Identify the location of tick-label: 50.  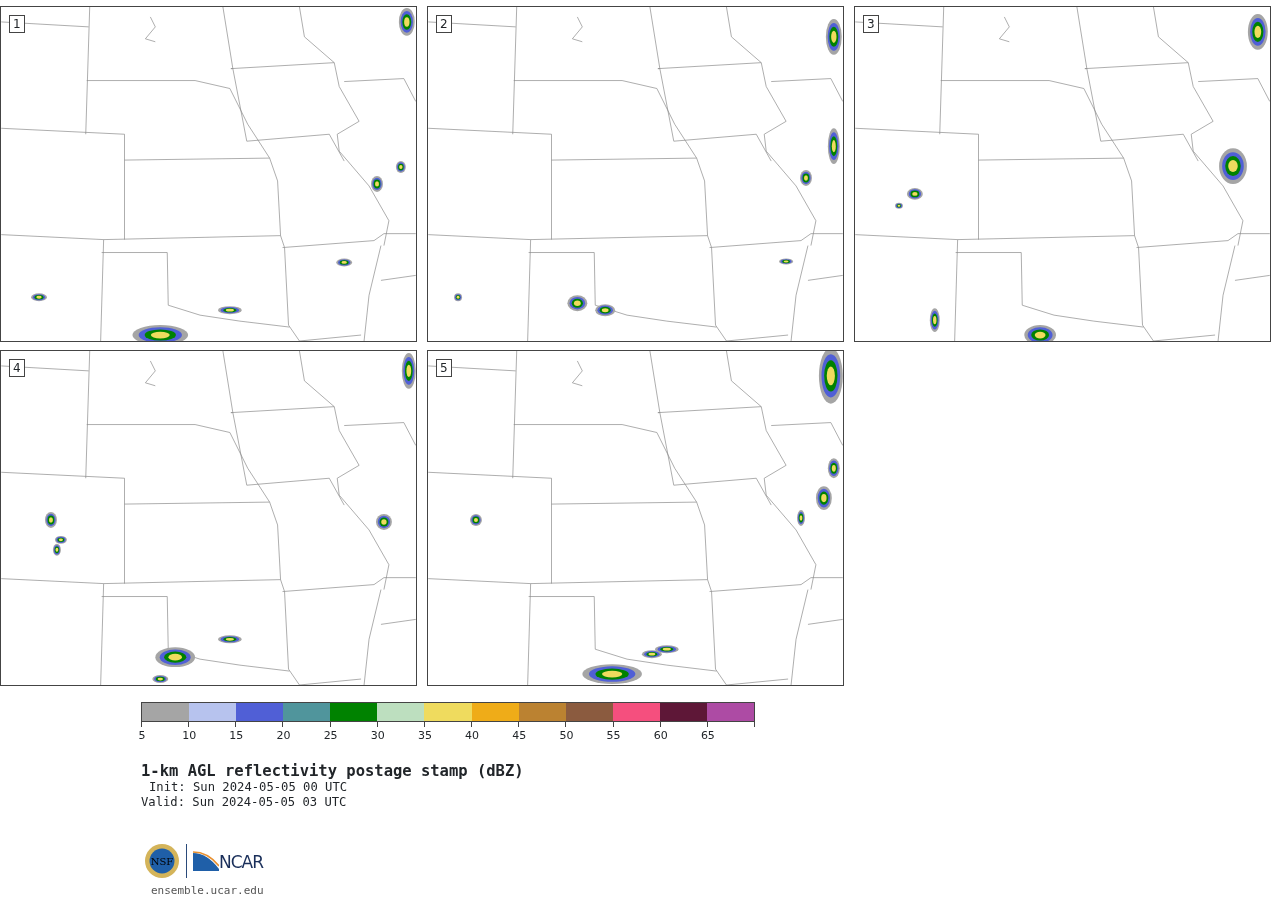
(566, 736).